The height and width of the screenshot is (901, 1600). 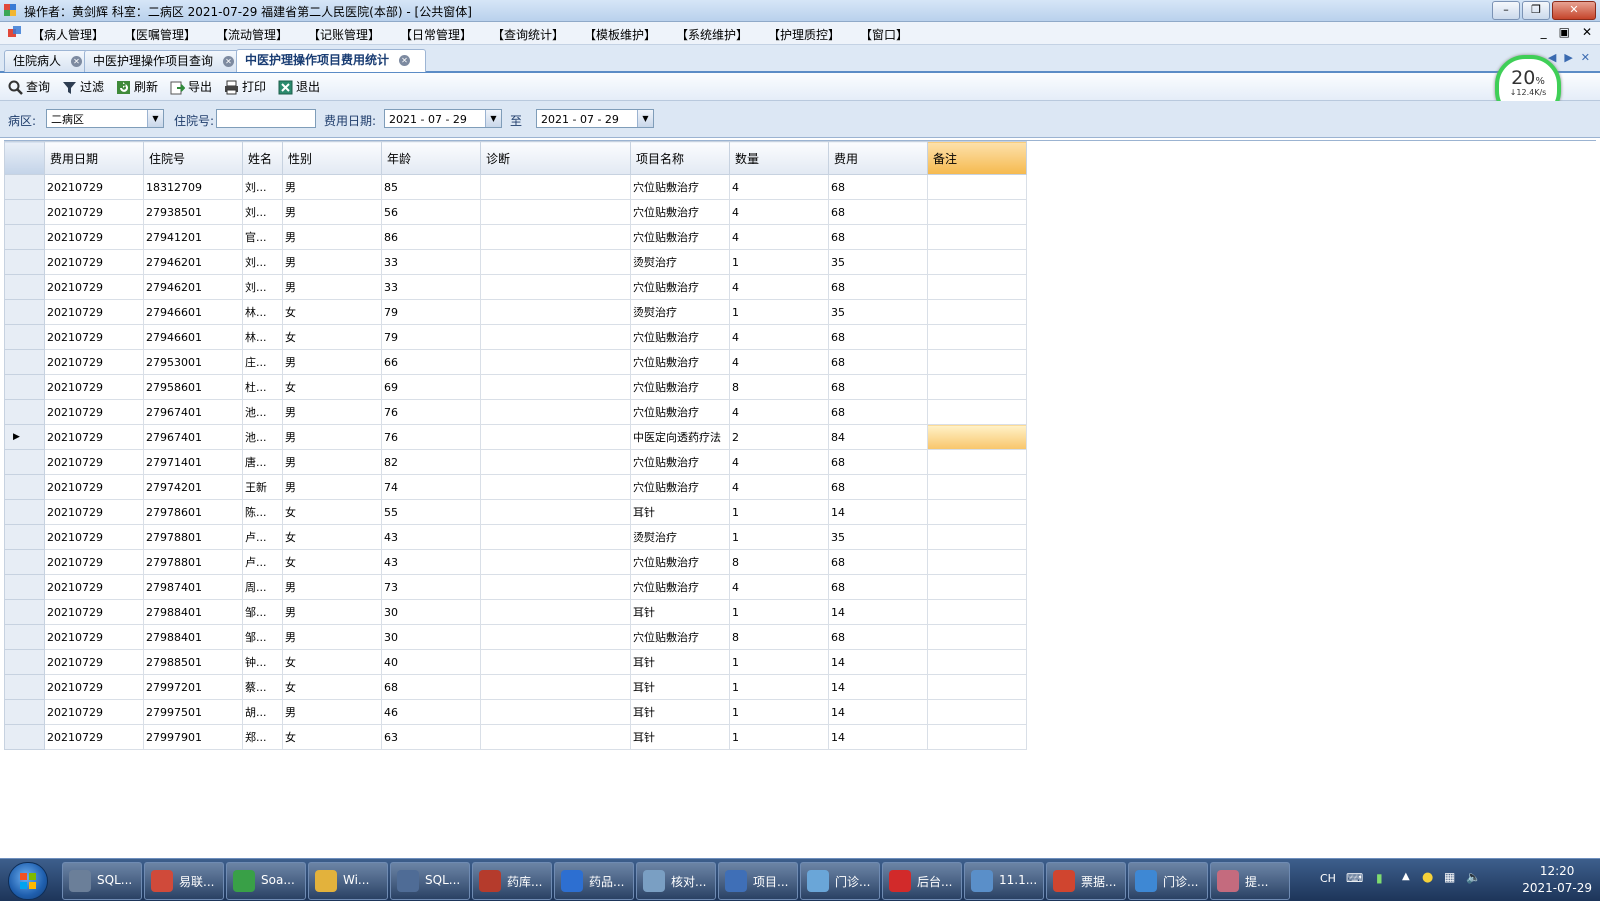 I want to click on table-row: 20210729 27953001 庄... 男 66 穴位贴敷治疗 4 68, so click(x=515, y=362).